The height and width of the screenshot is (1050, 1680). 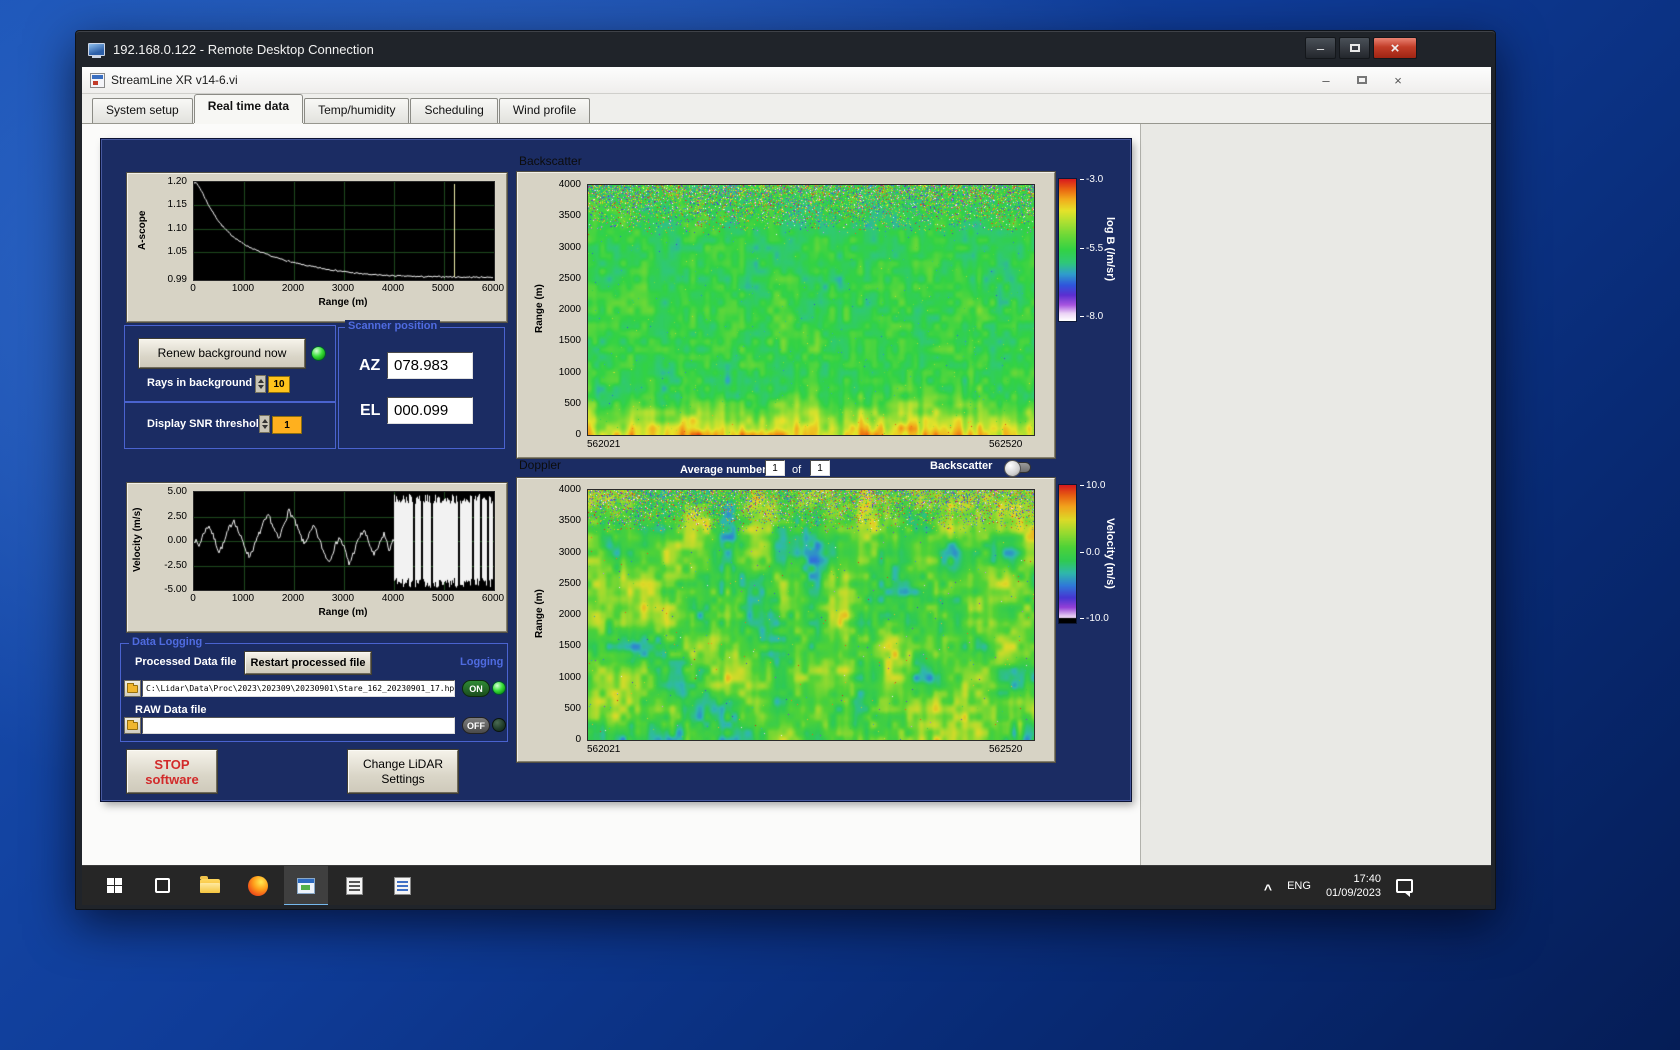 I want to click on notes-app-button, so click(x=402, y=886).